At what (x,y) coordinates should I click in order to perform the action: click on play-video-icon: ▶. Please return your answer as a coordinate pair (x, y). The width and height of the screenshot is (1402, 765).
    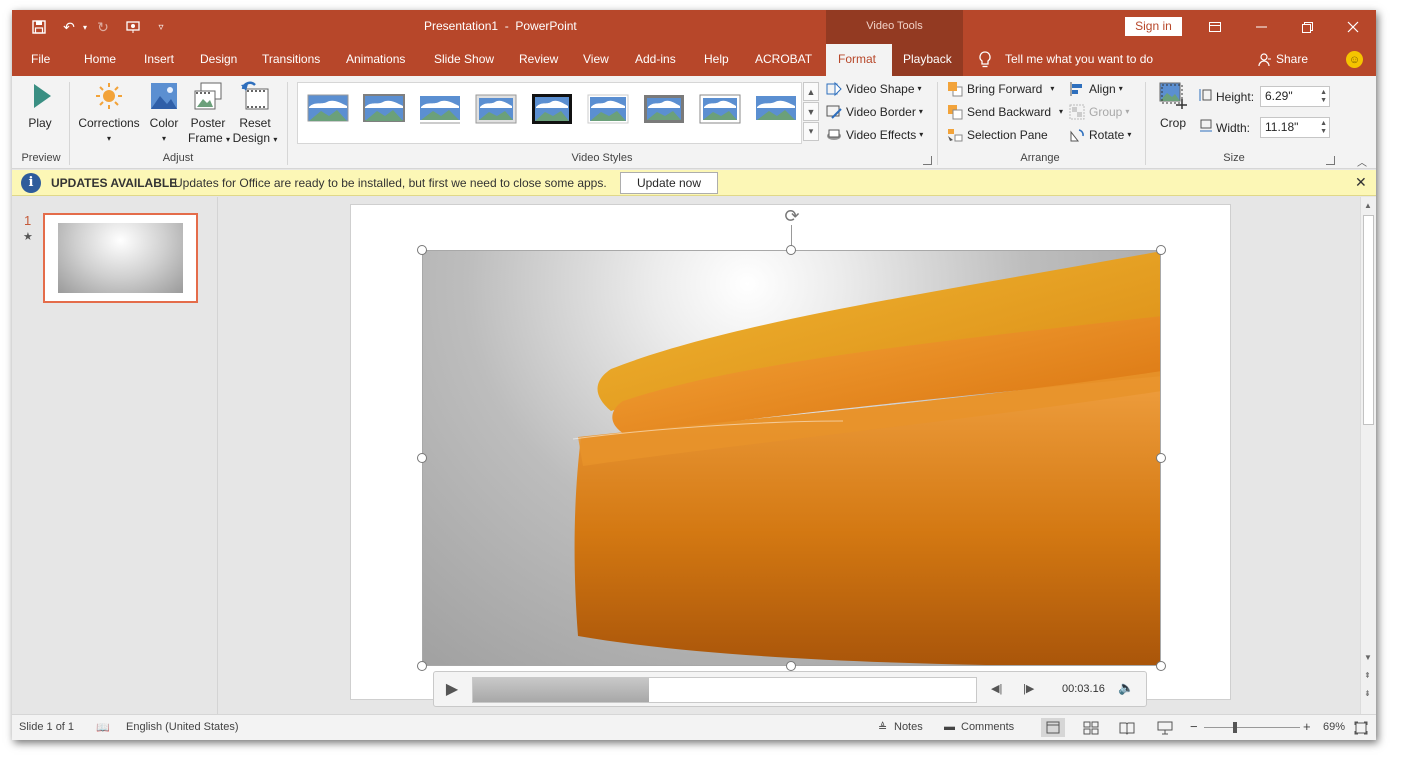
    Looking at the image, I should click on (452, 690).